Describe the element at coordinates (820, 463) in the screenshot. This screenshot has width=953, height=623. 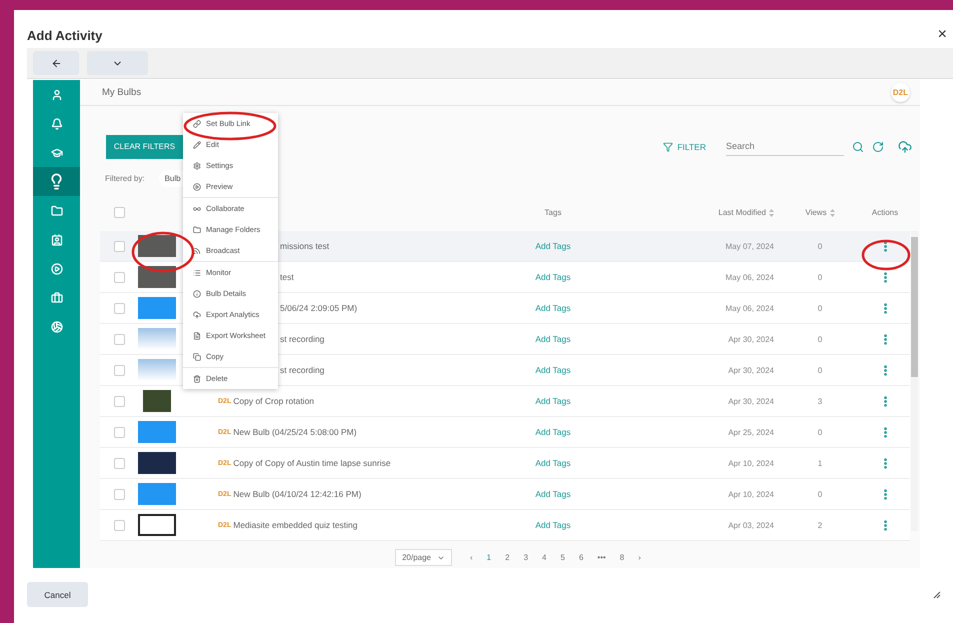
I see `views-cell-text: 1` at that location.